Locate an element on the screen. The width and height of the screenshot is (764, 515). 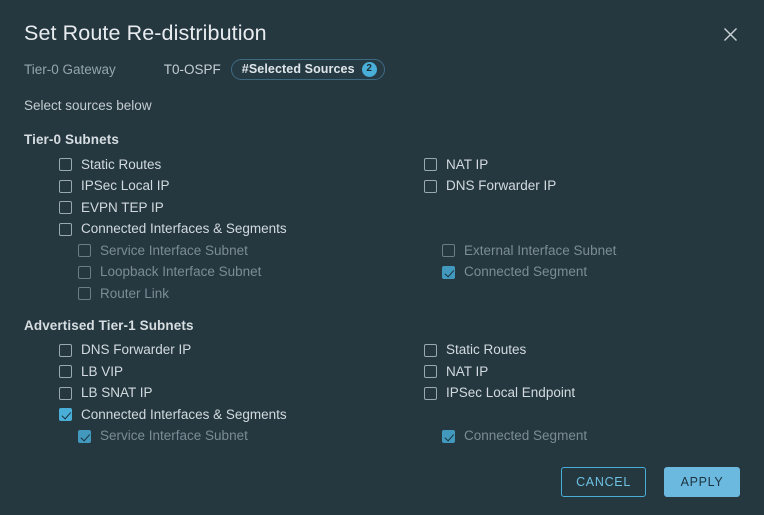
section-title: Advertised Tier-1 Subnets is located at coordinates (109, 325).